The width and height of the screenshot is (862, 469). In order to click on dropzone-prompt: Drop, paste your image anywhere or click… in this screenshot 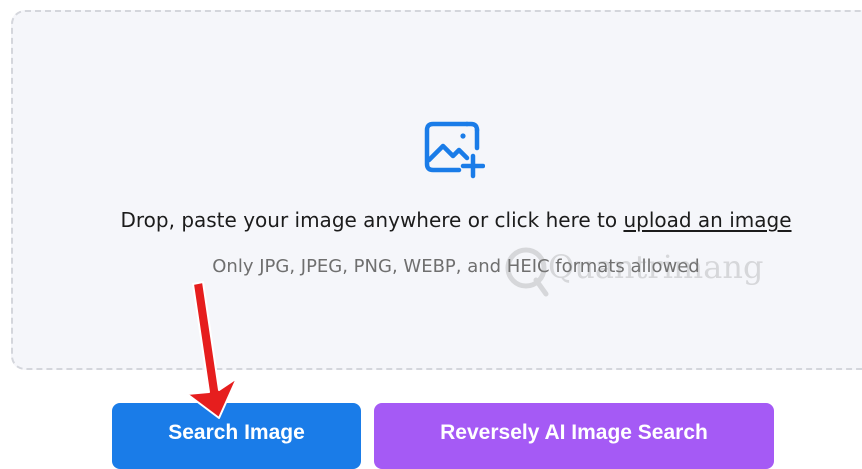, I will do `click(437, 220)`.